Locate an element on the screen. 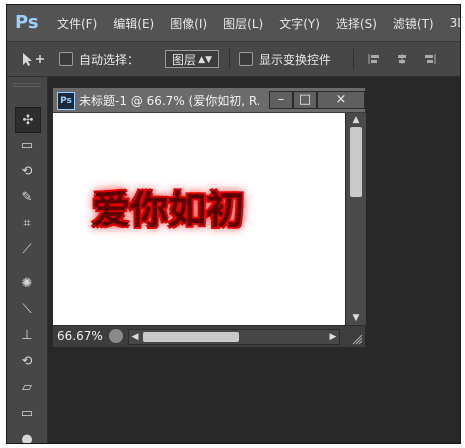 This screenshot has height=448, width=465. menu-type: 文字(Y) is located at coordinates (299, 23).